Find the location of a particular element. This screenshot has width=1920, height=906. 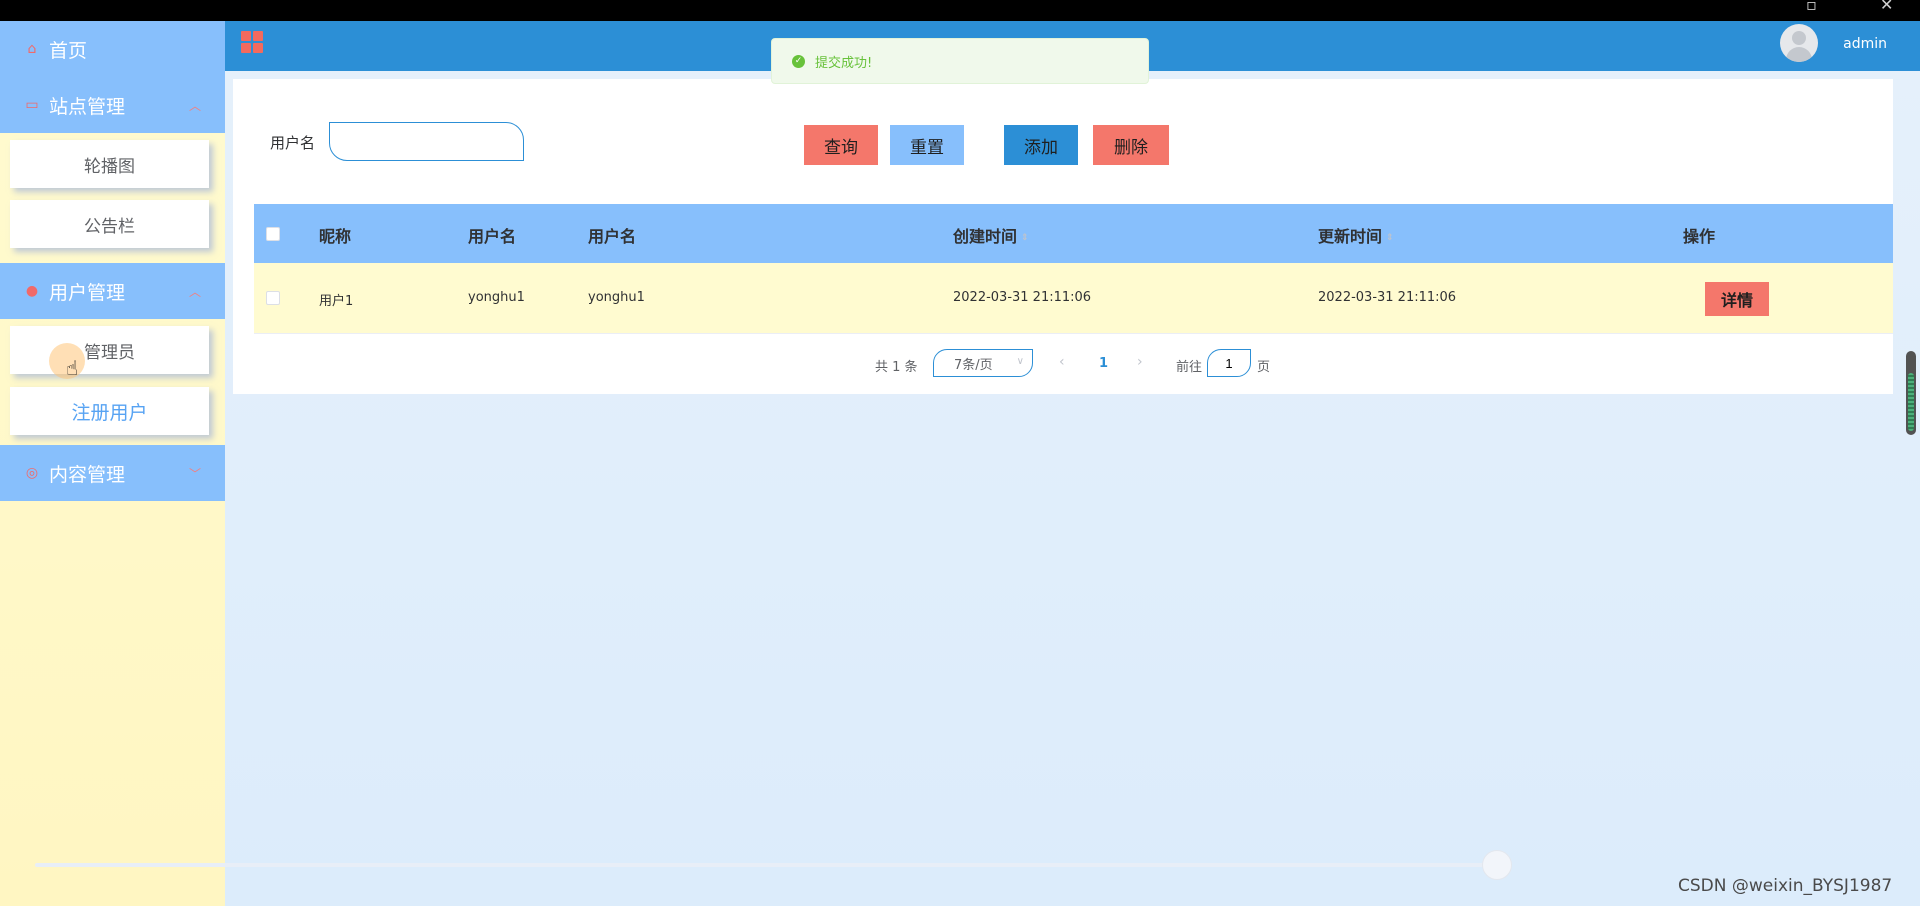

column-header-updated: 更新时间 ⇕ is located at coordinates (1356, 235).